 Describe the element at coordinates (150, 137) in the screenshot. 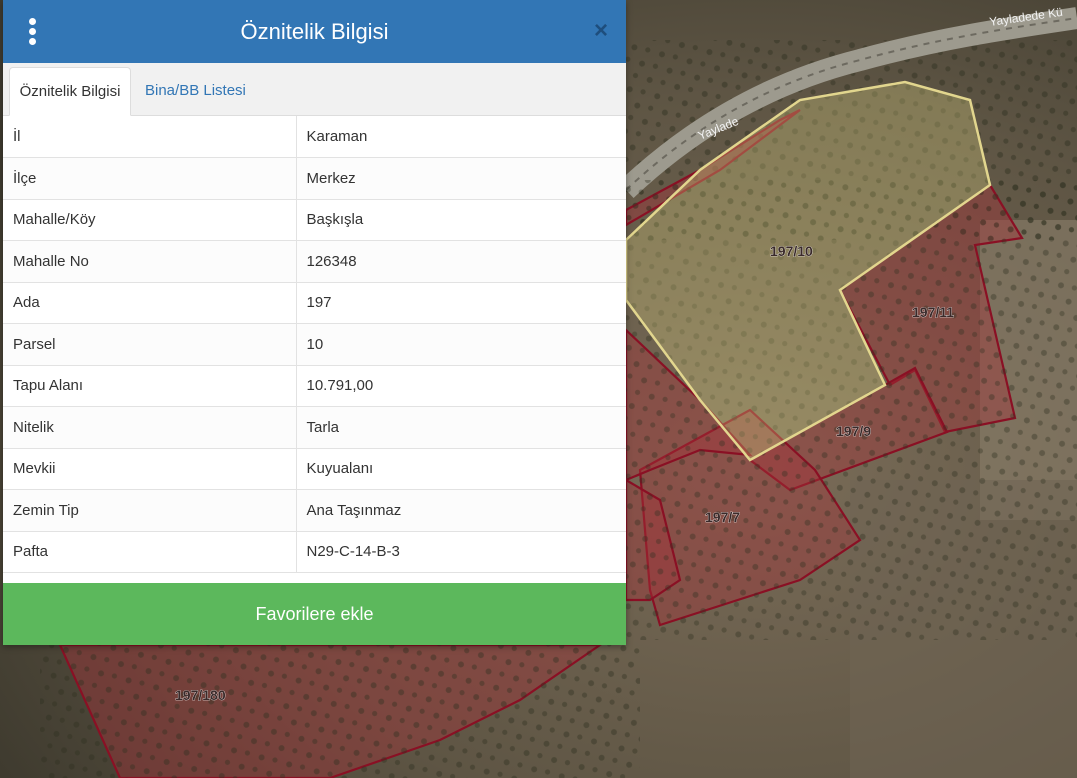

I see `attribute-key: İl` at that location.